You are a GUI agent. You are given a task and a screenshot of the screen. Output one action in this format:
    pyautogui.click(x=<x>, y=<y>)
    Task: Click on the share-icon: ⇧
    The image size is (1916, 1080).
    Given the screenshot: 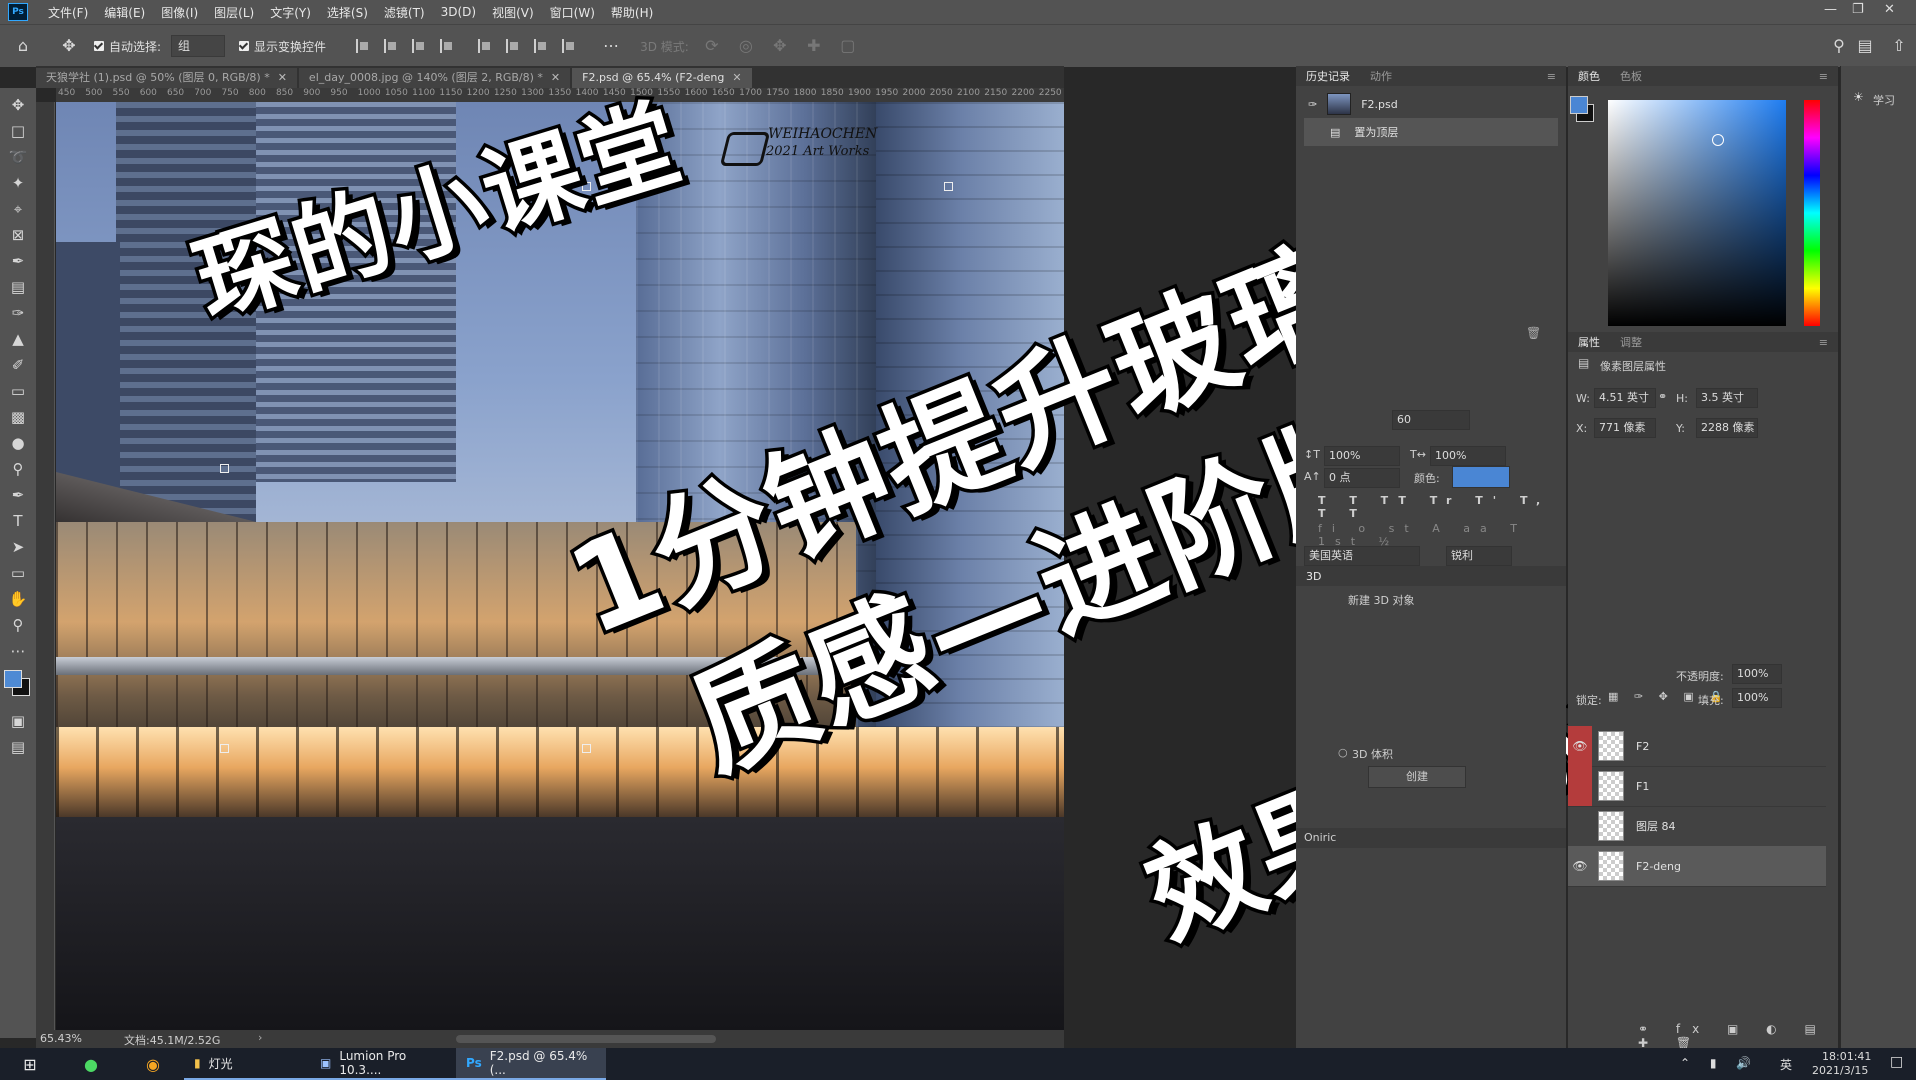 What is the action you would take?
    pyautogui.click(x=1899, y=46)
    